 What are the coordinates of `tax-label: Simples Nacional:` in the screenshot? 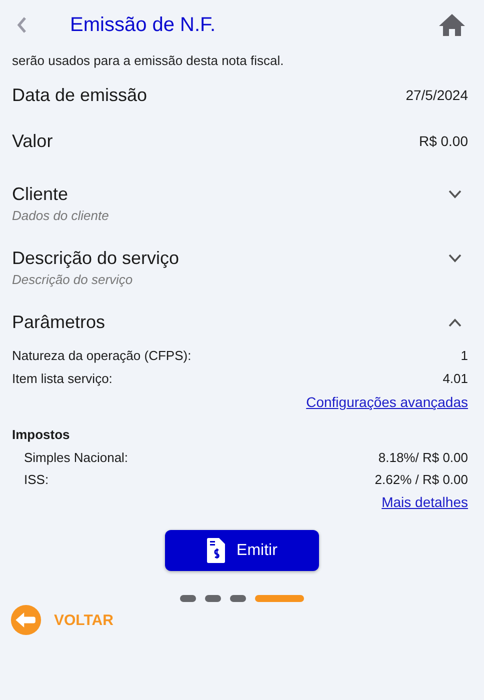 It's located at (76, 457).